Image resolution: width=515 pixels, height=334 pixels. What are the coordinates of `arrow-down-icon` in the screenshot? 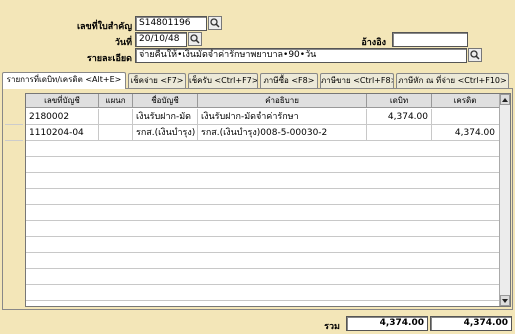 It's located at (505, 300).